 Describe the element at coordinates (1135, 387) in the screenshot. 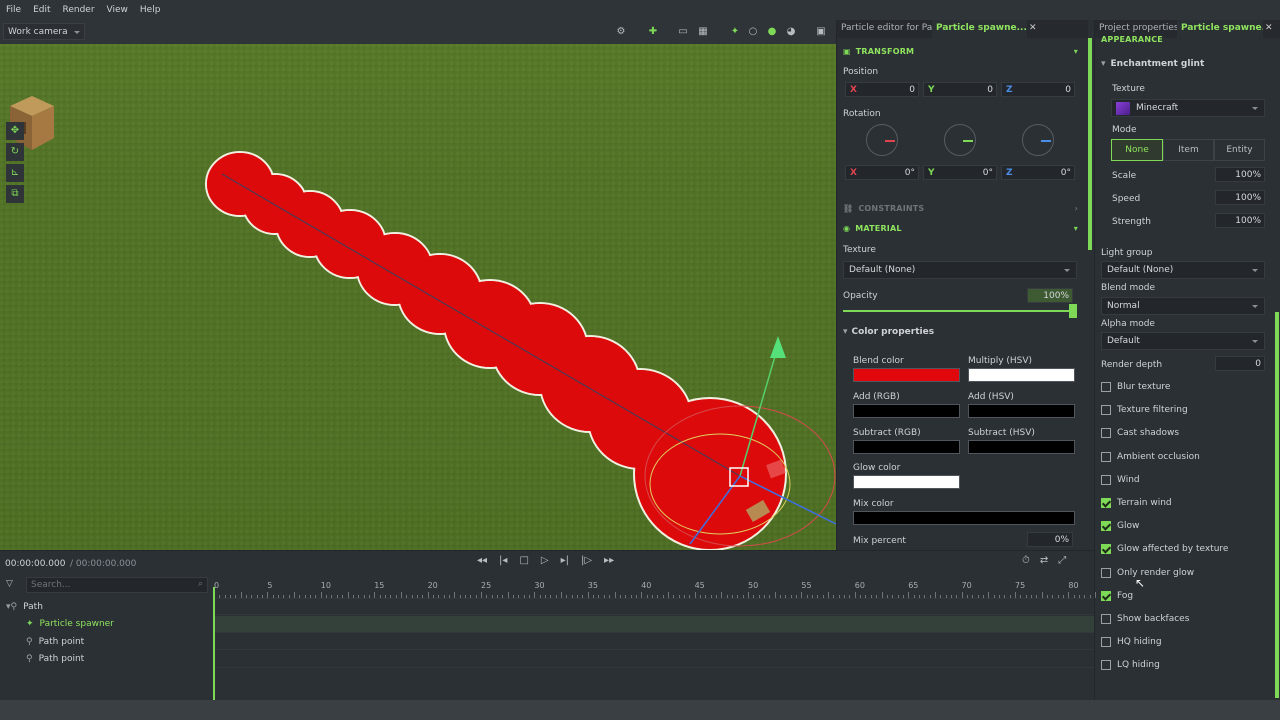

I see `checkbox-row-0: Blur texture` at that location.